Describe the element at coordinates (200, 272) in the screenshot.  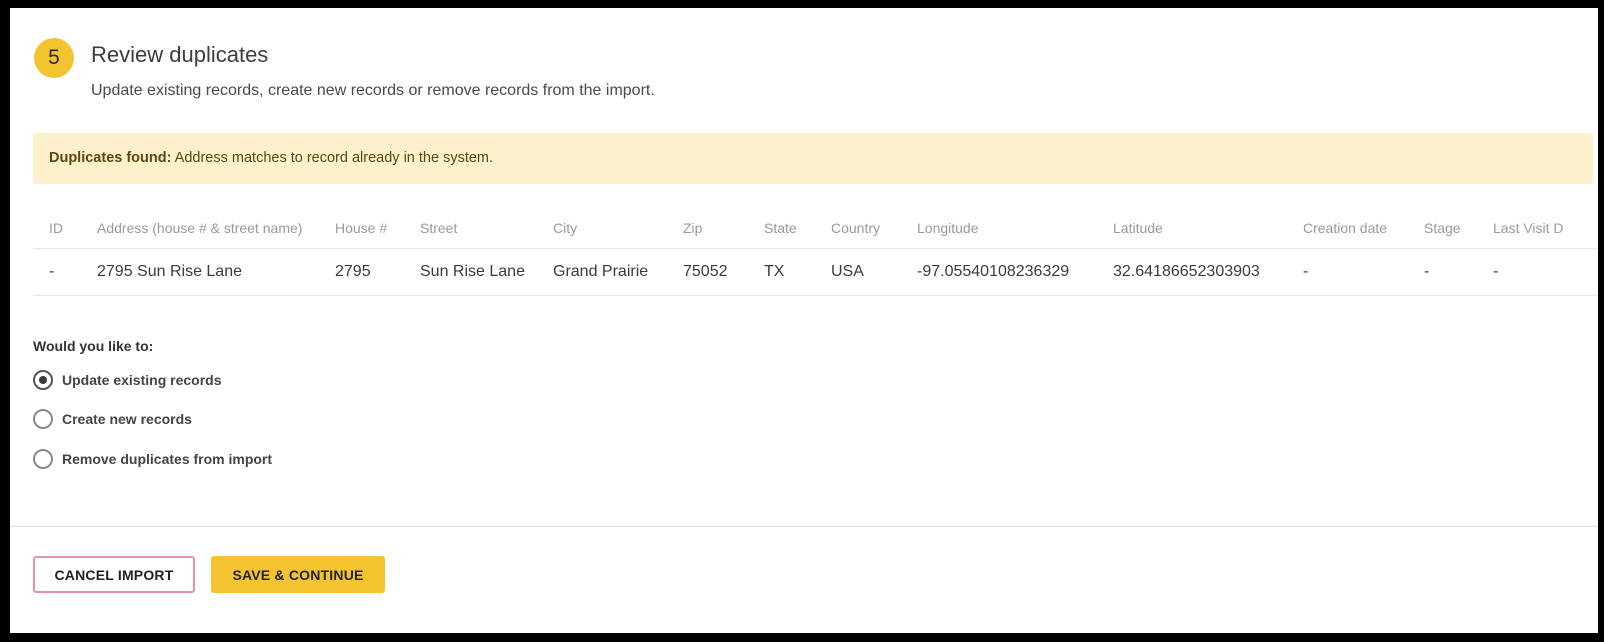
I see `cell-address: 2795 Sun Rise Lane` at that location.